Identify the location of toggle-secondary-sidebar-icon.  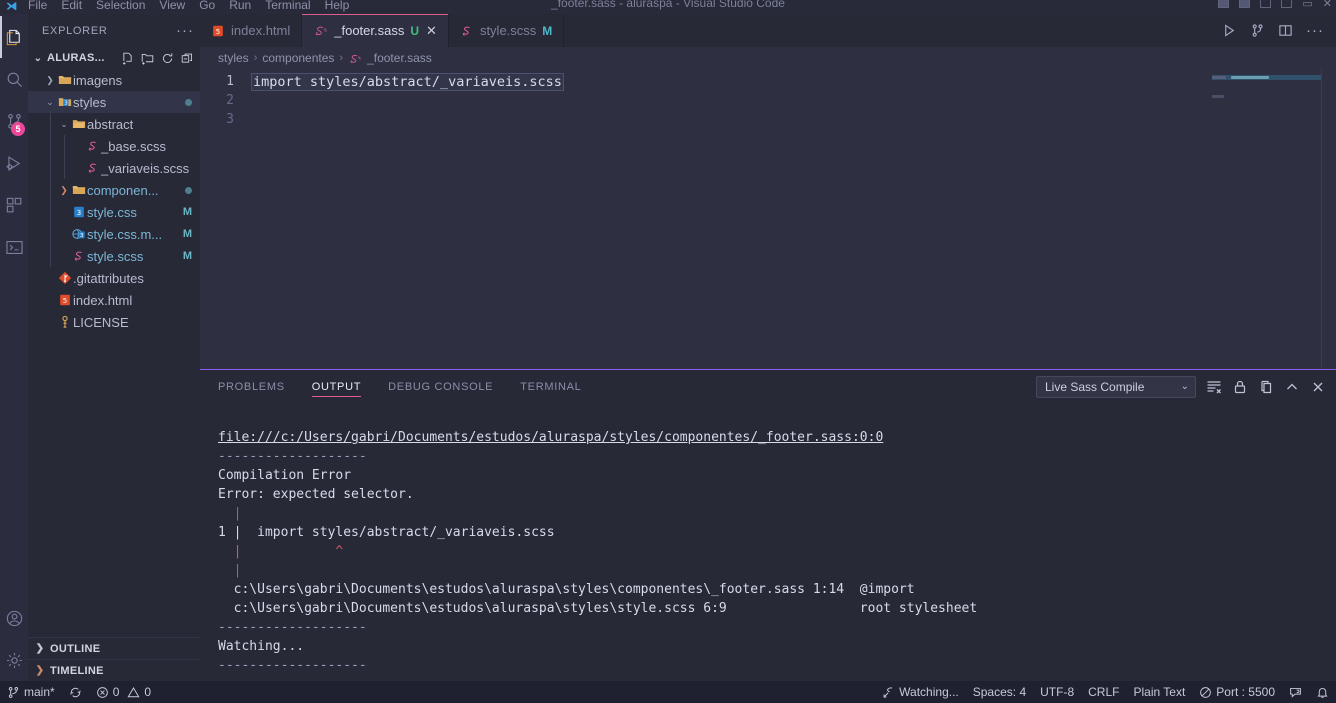
(1266, 4).